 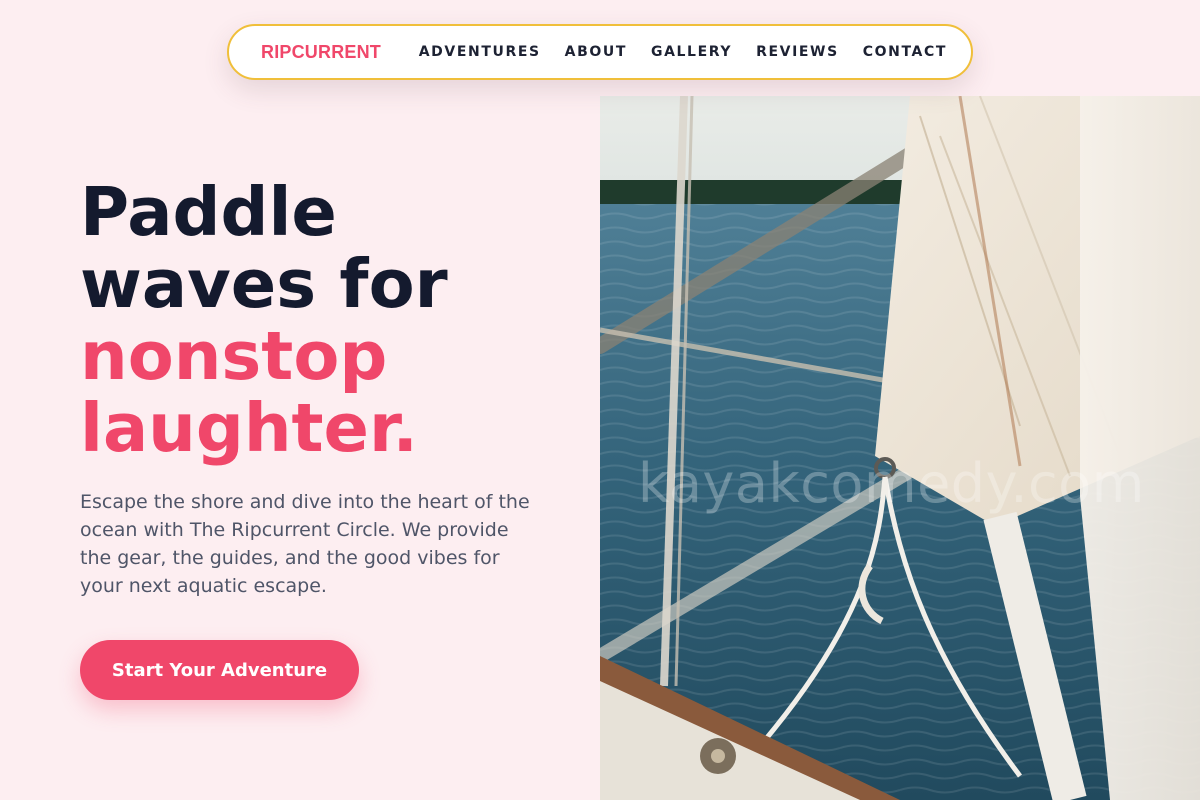 I want to click on headline-accent-line-1: nonstop, so click(x=234, y=356).